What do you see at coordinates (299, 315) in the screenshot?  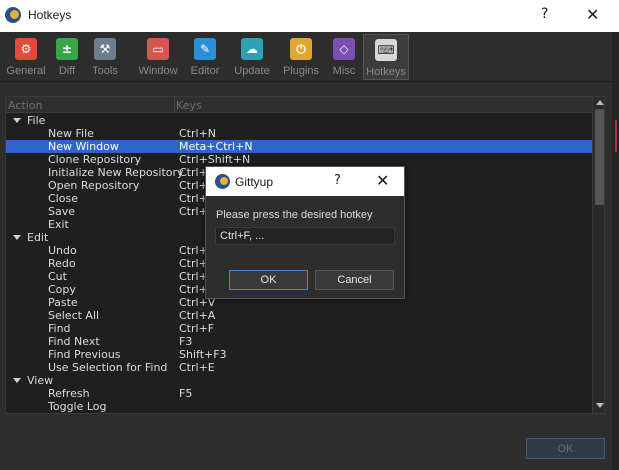 I see `tree-row: Select All Ctrl+A` at bounding box center [299, 315].